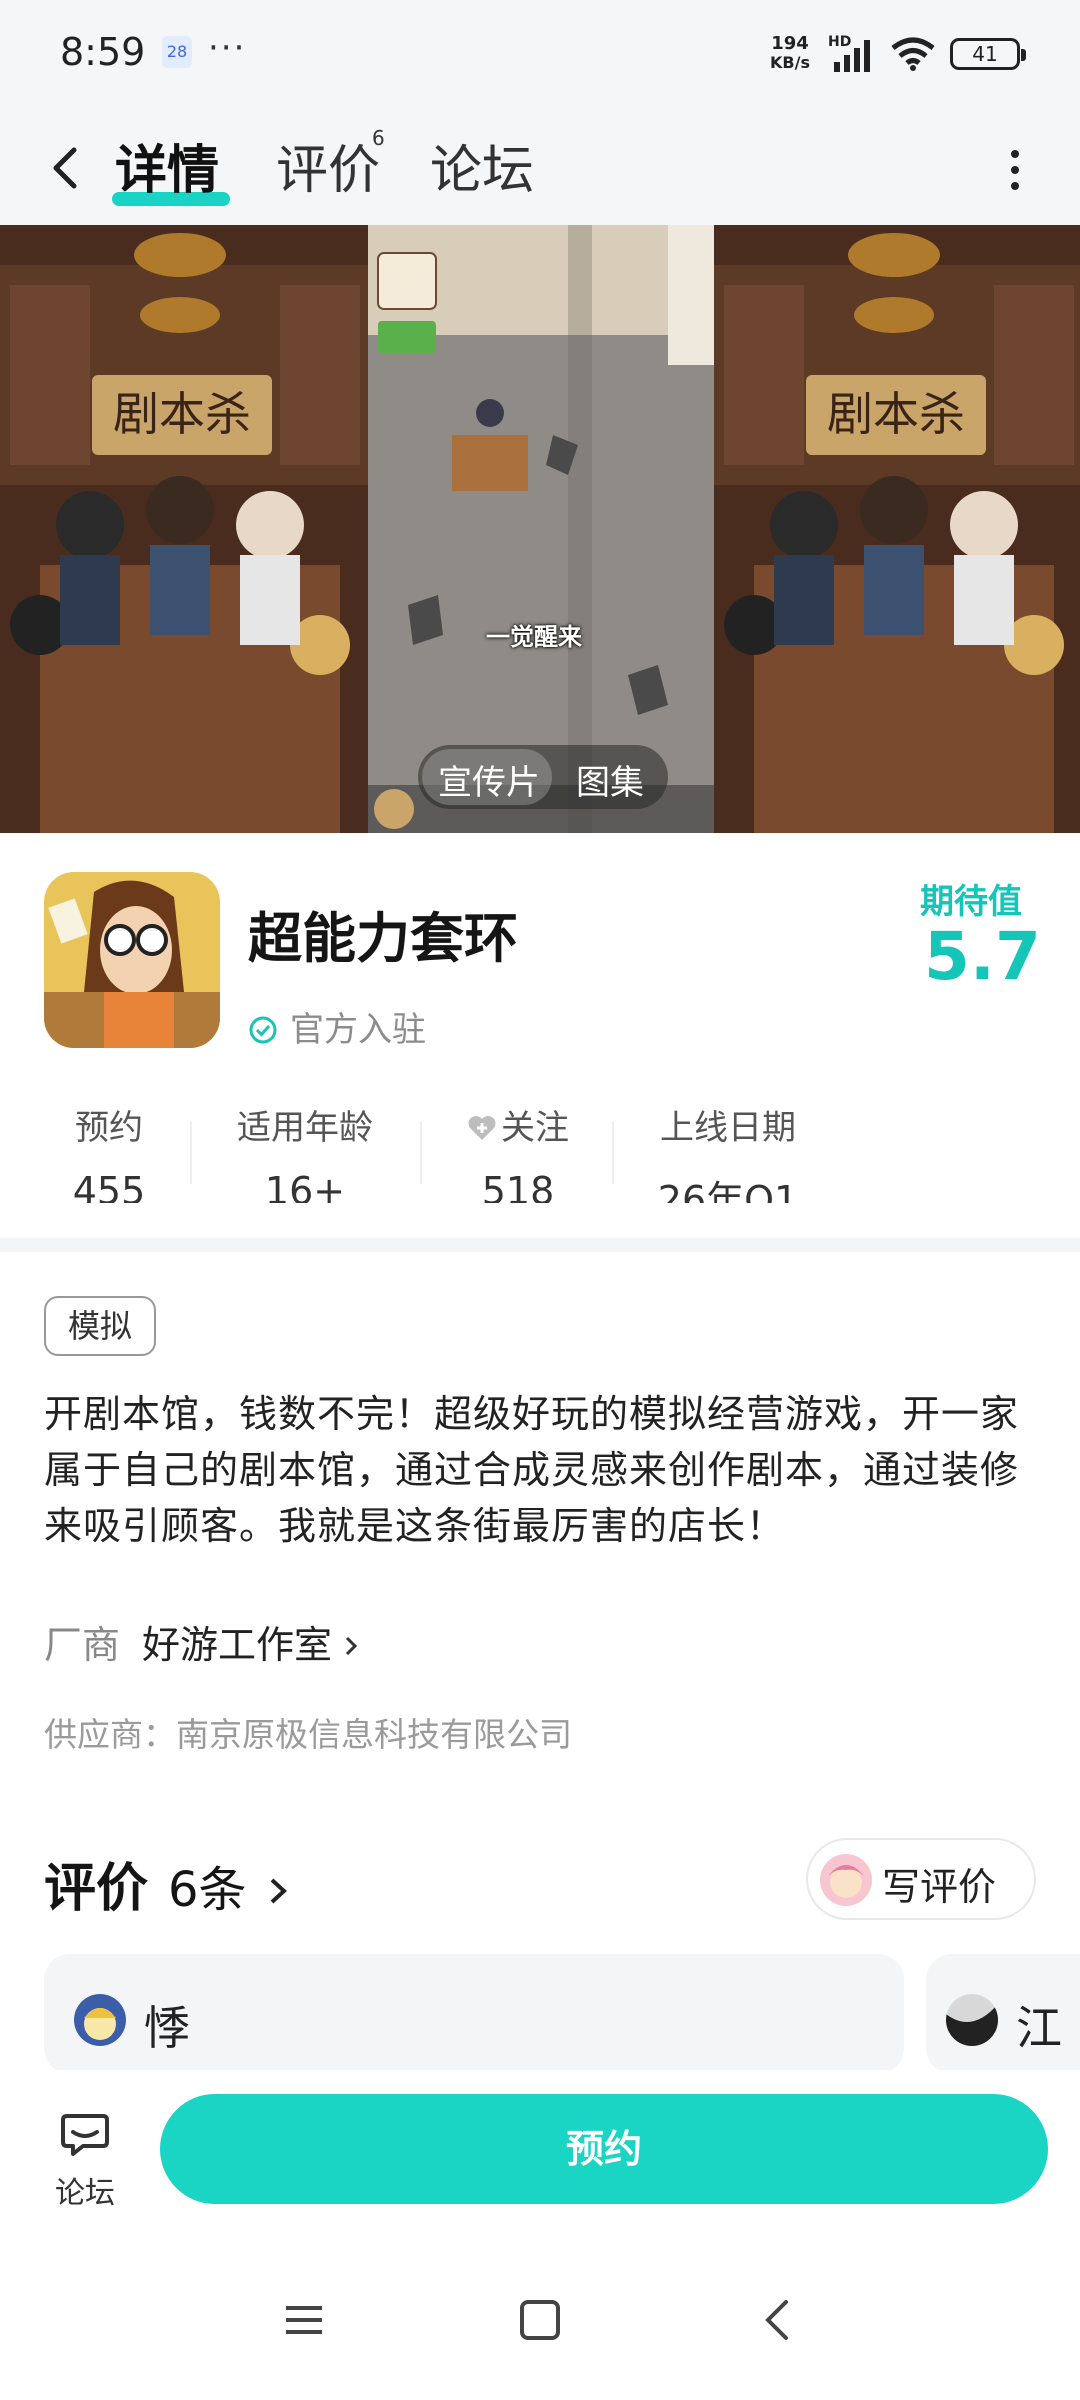 The width and height of the screenshot is (1080, 2400). What do you see at coordinates (308, 1734) in the screenshot?
I see `supplier-info: 供应商：南京原极信息科技有限公司` at bounding box center [308, 1734].